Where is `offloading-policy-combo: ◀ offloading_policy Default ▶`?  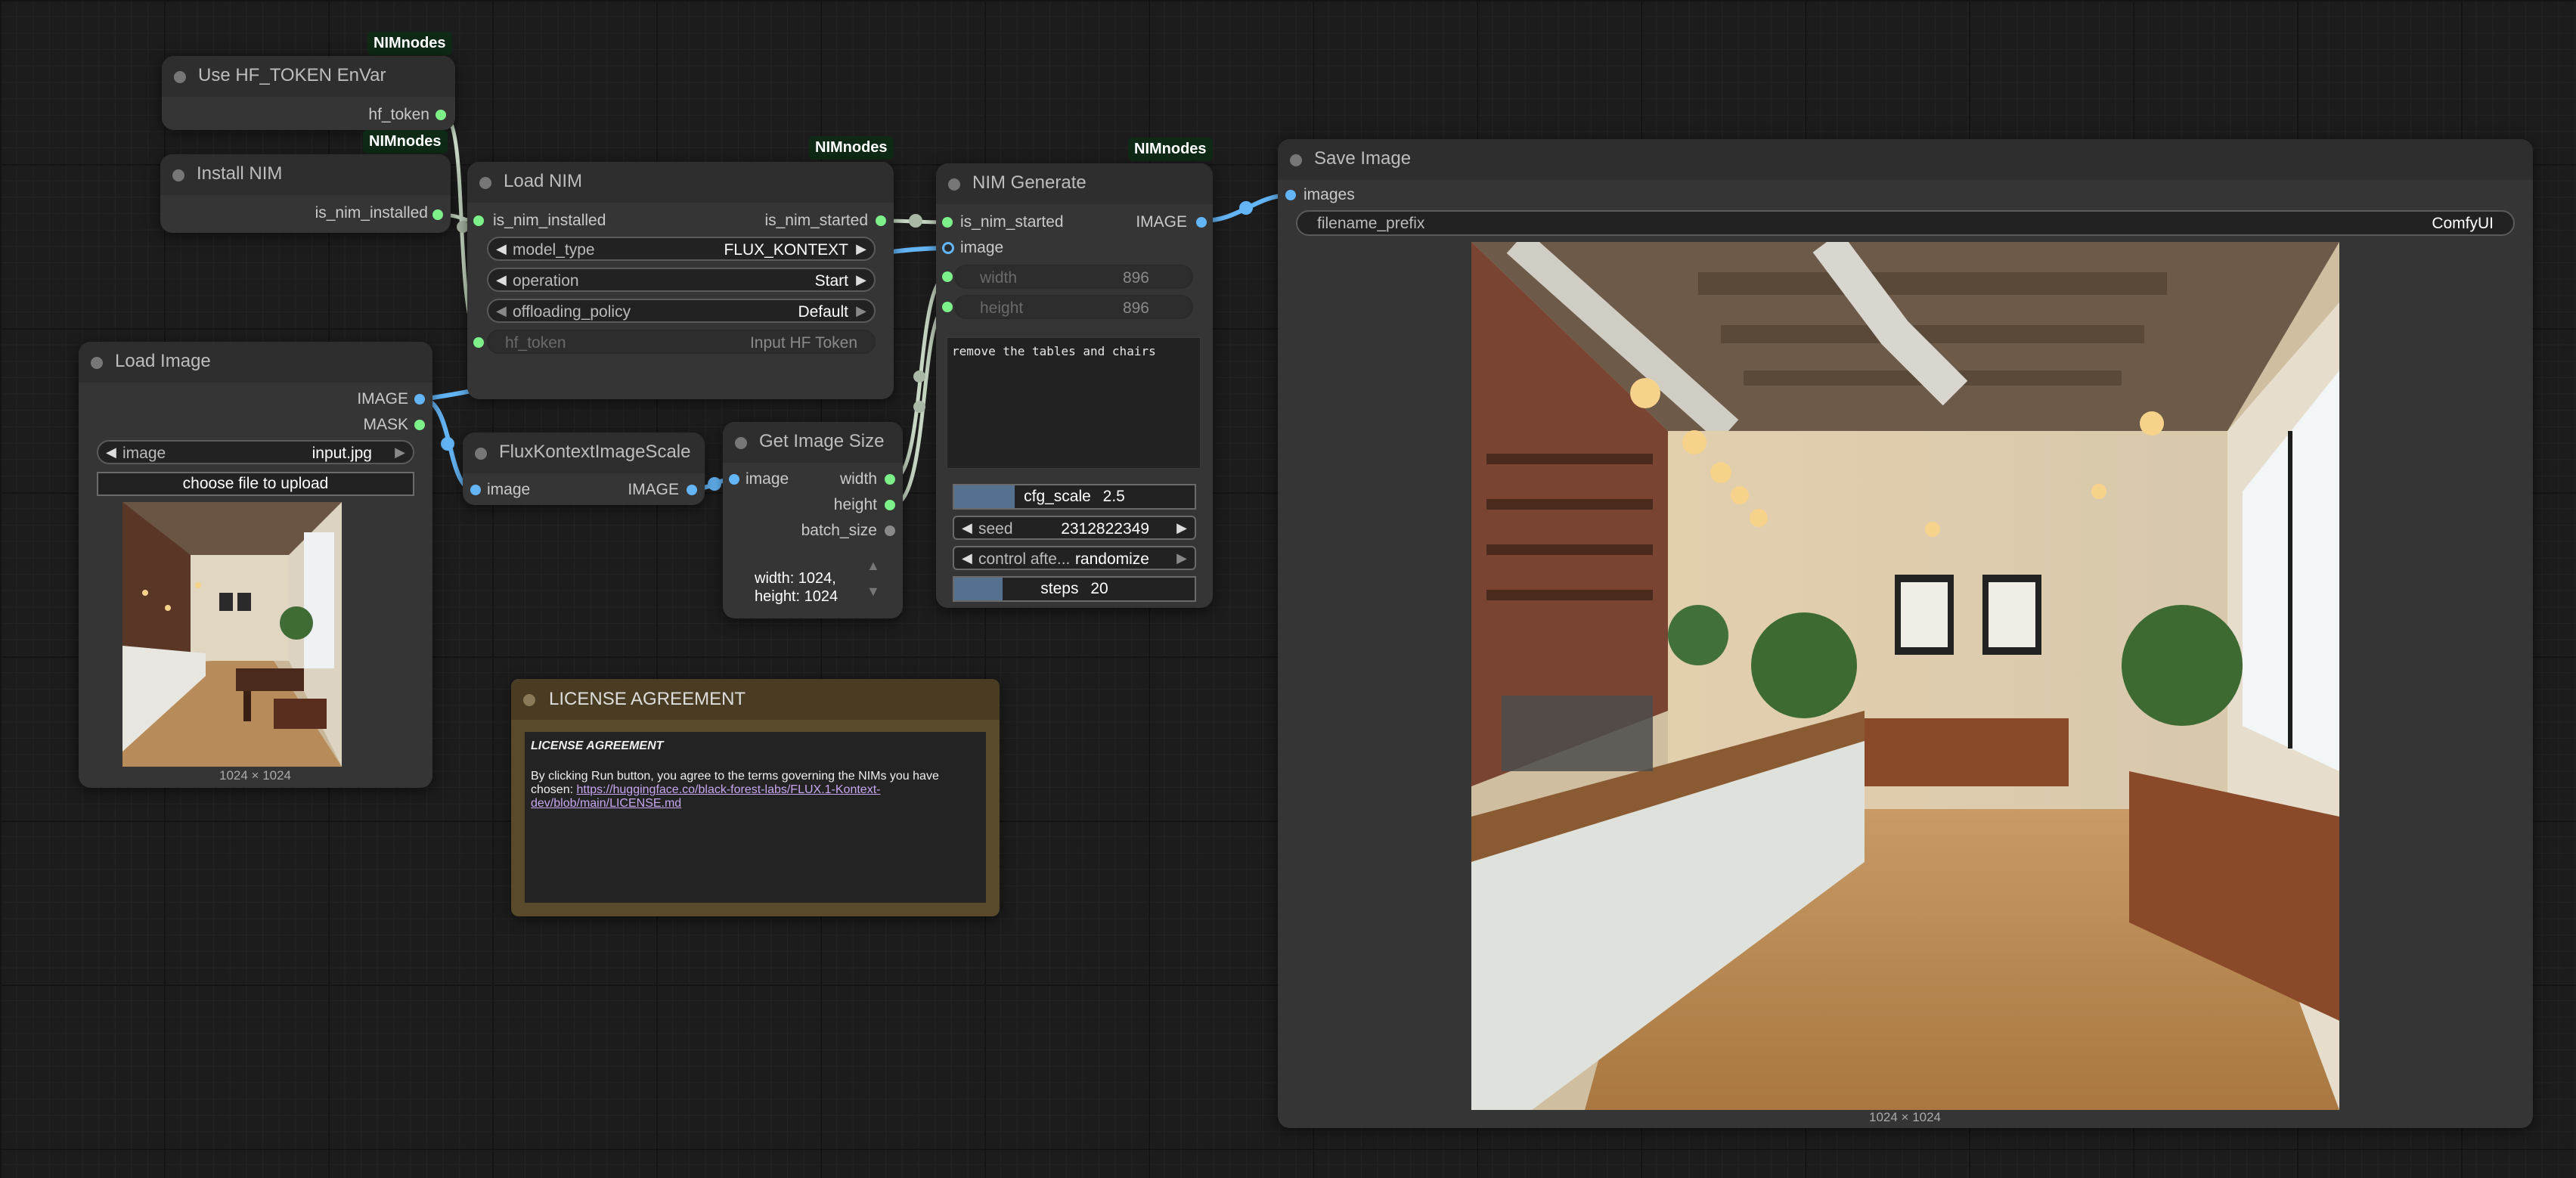
offloading-policy-combo: ◀ offloading_policy Default ▶ is located at coordinates (681, 311).